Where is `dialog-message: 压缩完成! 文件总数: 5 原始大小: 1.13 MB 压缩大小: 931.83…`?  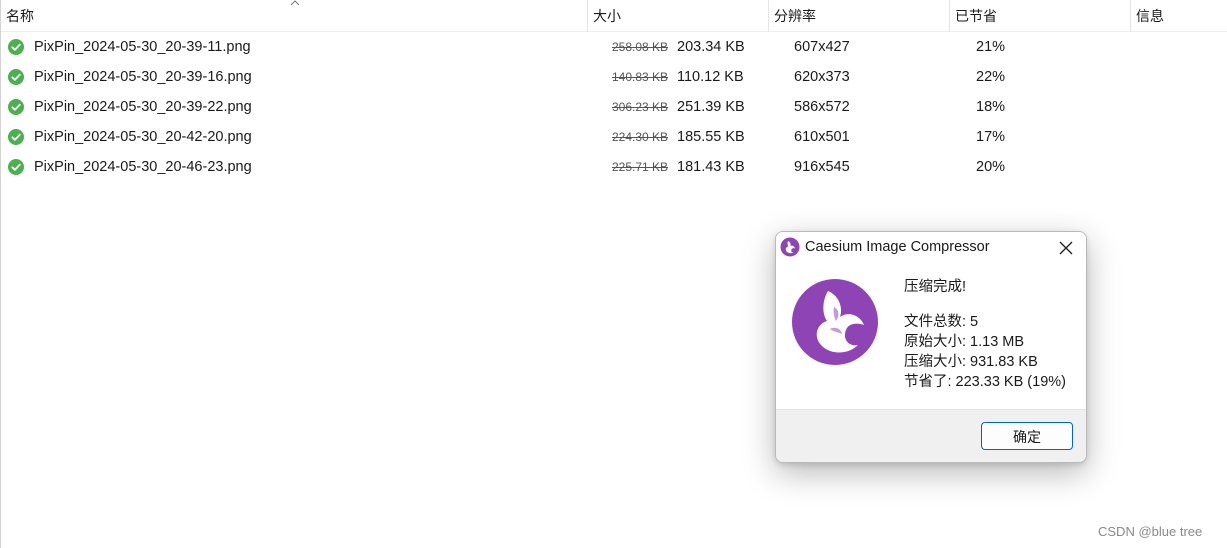
dialog-message: 压缩完成! 文件总数: 5 原始大小: 1.13 MB 压缩大小: 931.83… is located at coordinates (993, 334).